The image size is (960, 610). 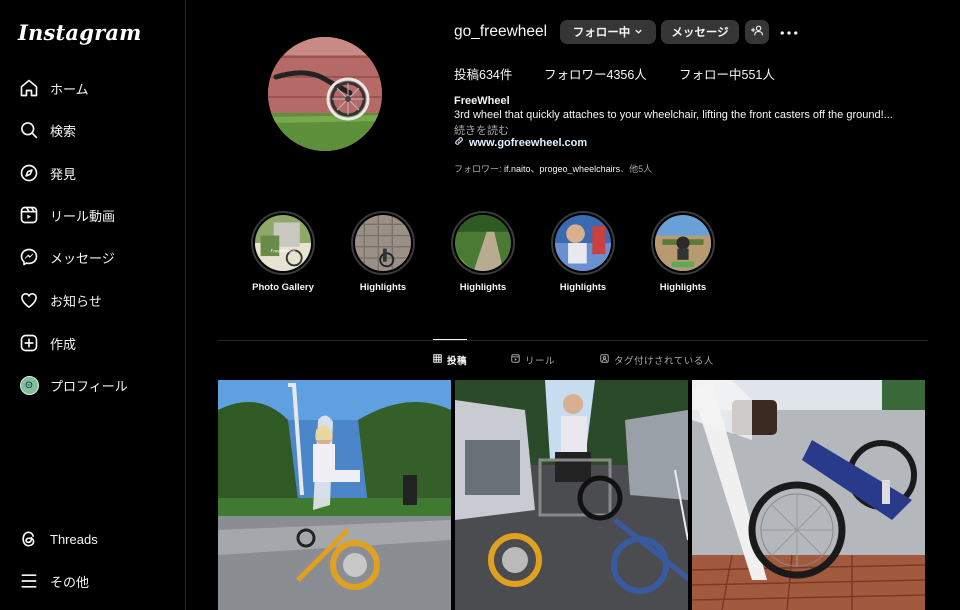 I want to click on tab-posts: 投稿, so click(x=450, y=360).